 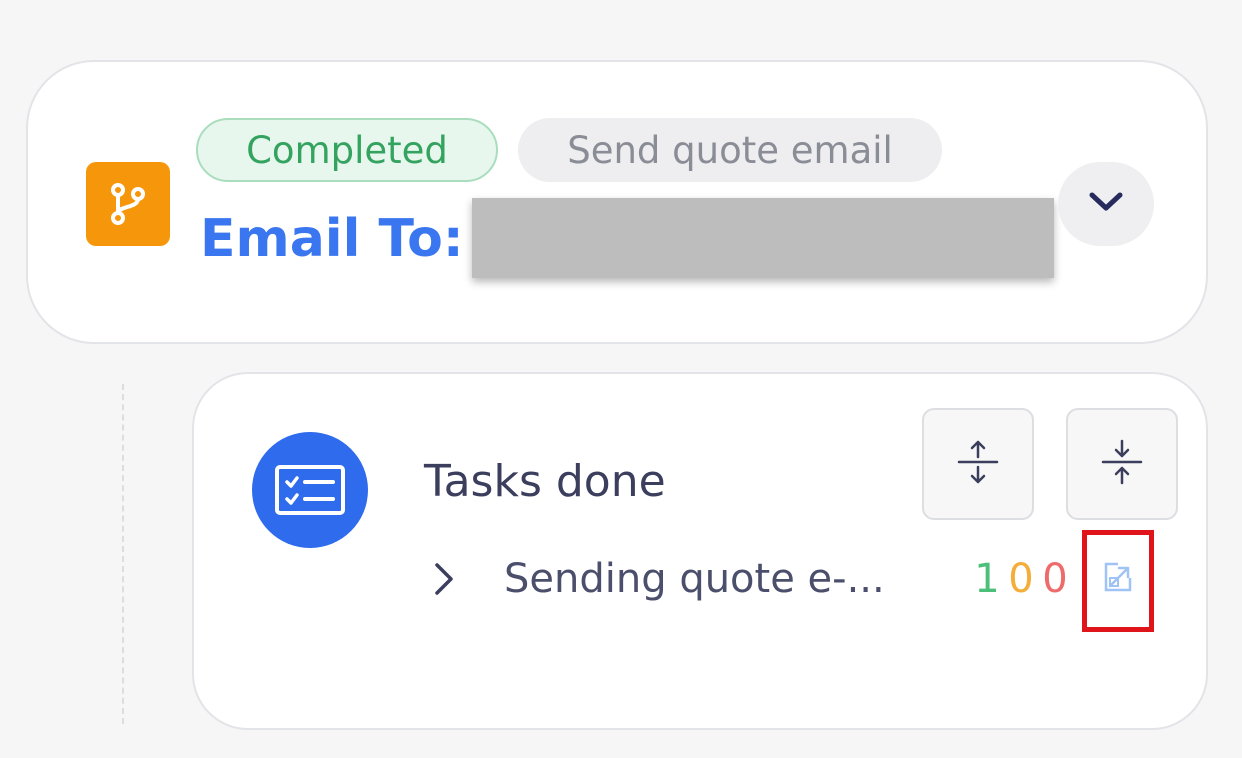 I want to click on chevron-down-icon, so click(x=1106, y=204).